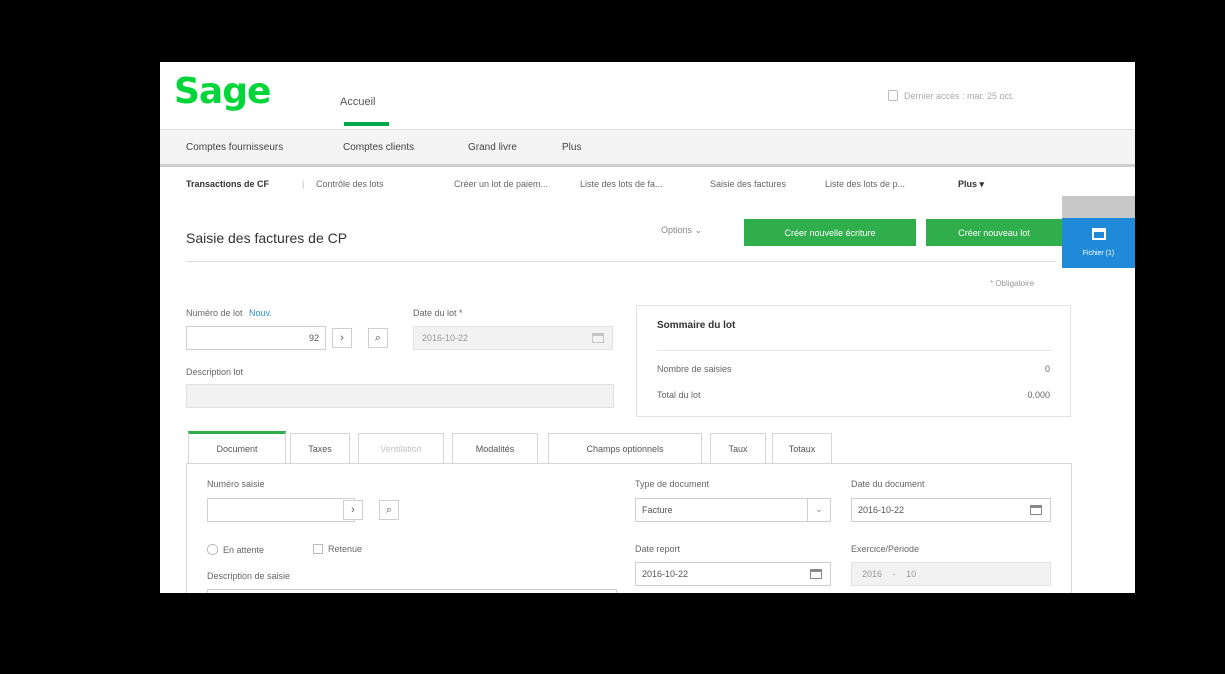 Image resolution: width=1225 pixels, height=674 pixels. Describe the element at coordinates (818, 510) in the screenshot. I see `chevron-down-icon: ⌄` at that location.